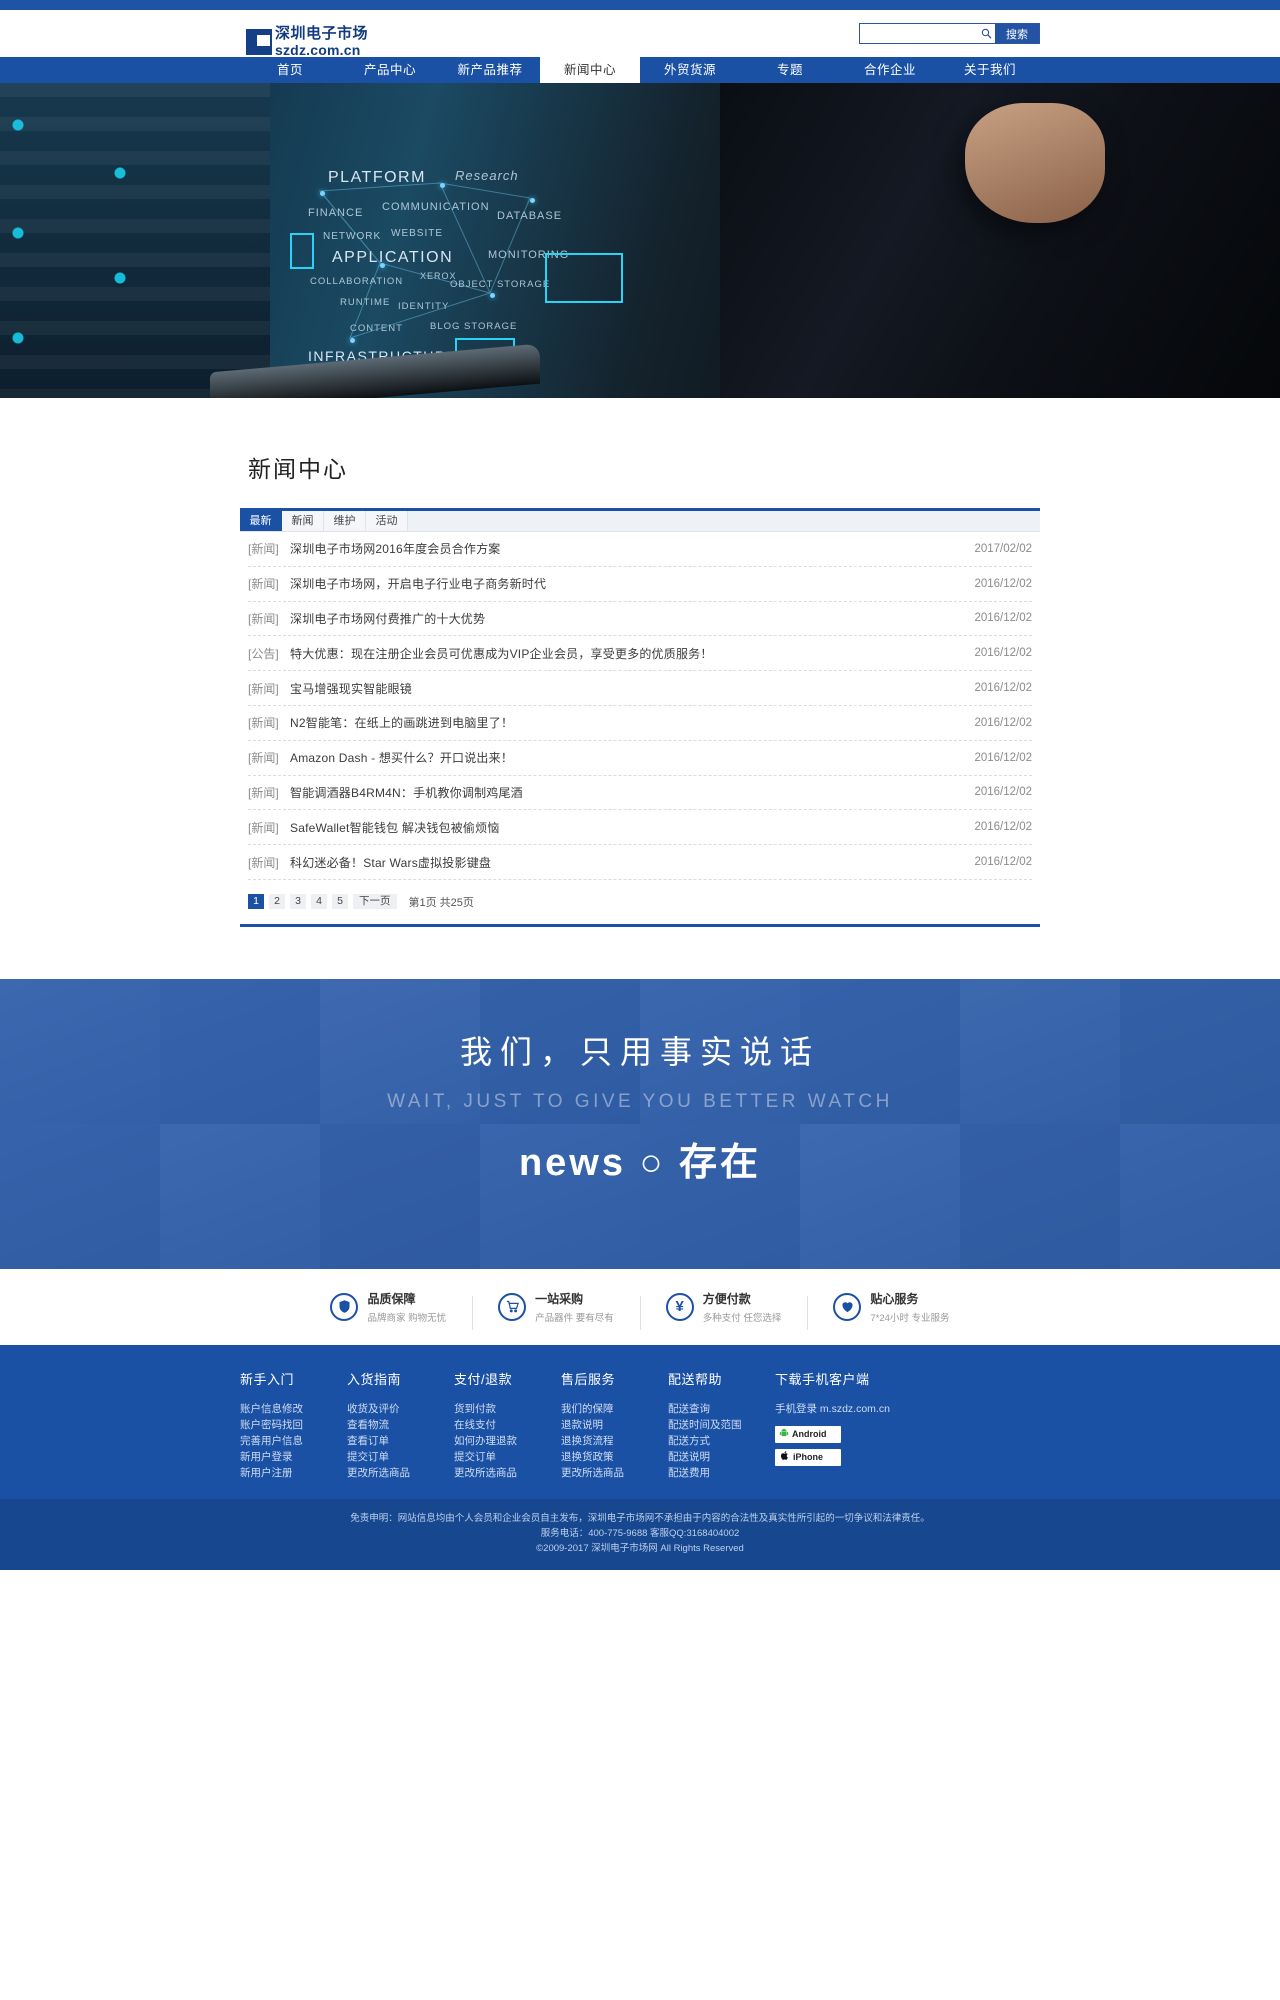 Image resolution: width=1280 pixels, height=2000 pixels. I want to click on page-title: 新闻中心, so click(298, 469).